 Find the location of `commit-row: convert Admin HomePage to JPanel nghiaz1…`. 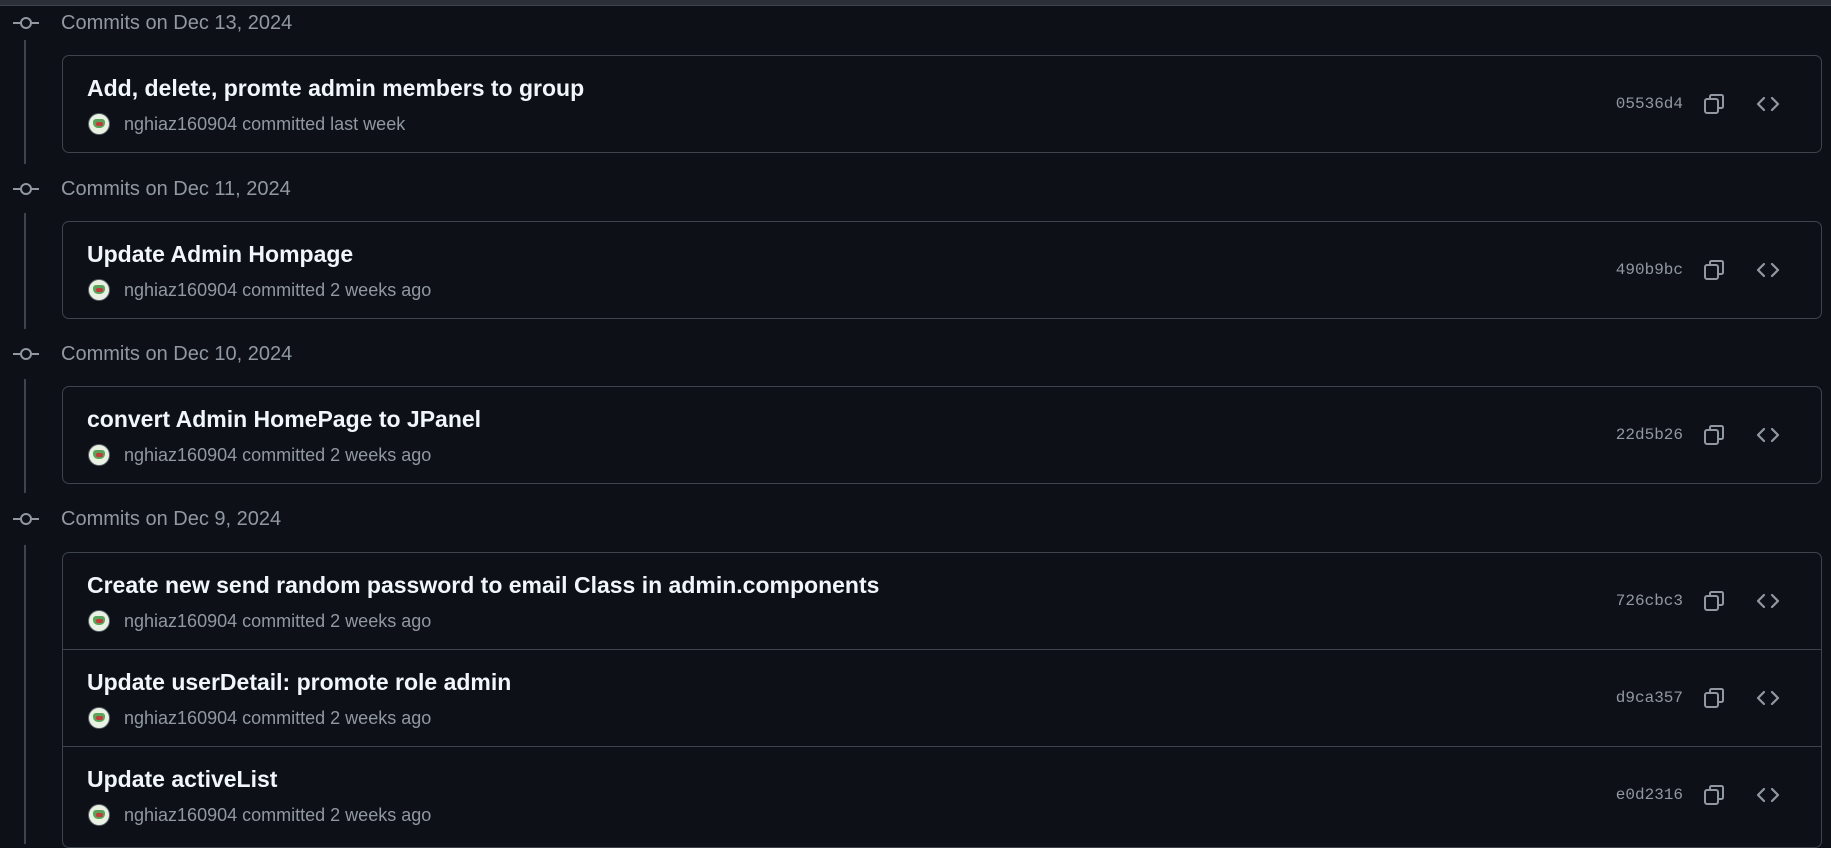

commit-row: convert Admin HomePage to JPanel nghiaz1… is located at coordinates (942, 435).